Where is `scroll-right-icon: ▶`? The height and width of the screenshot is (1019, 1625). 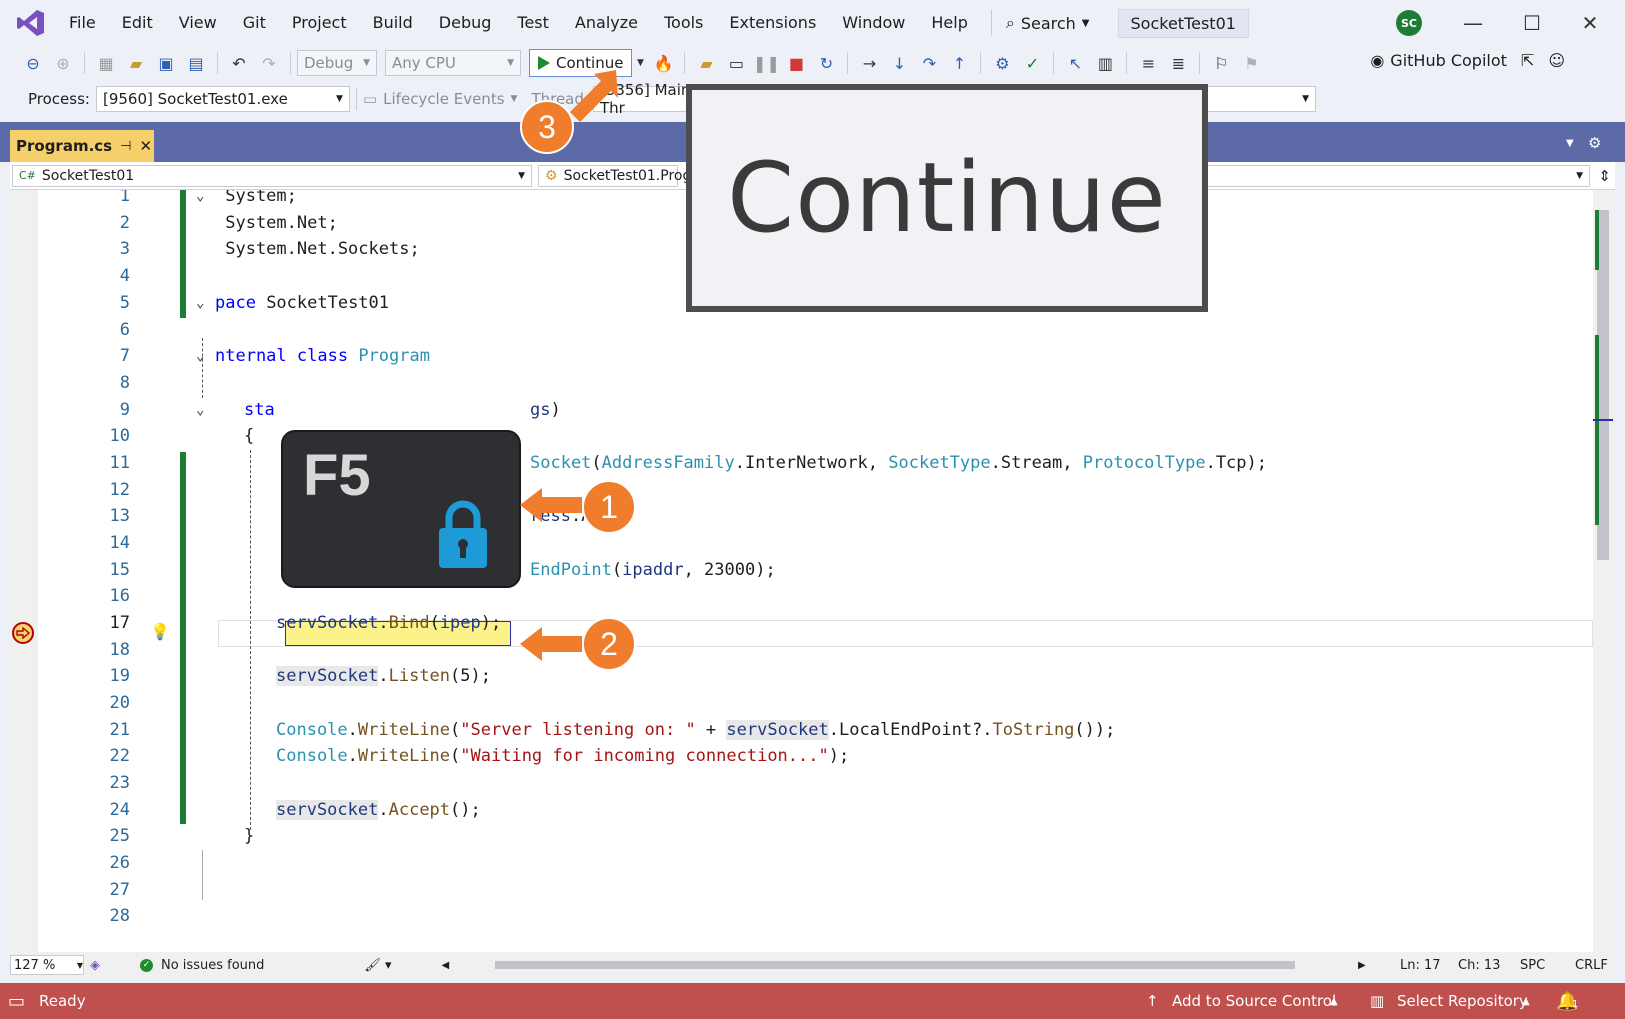 scroll-right-icon: ▶ is located at coordinates (1362, 965).